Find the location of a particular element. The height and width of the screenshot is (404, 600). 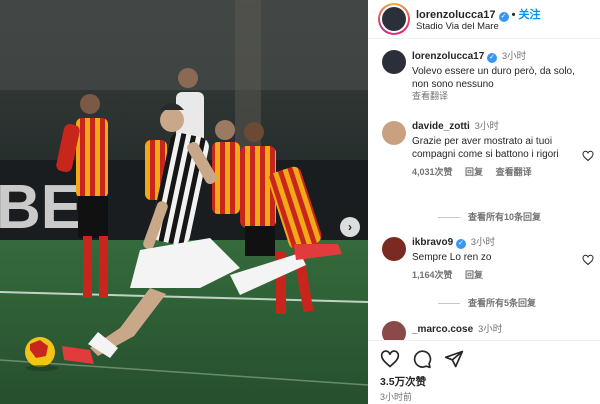

view-replies-link: 查看所有10条回复 is located at coordinates (489, 216).